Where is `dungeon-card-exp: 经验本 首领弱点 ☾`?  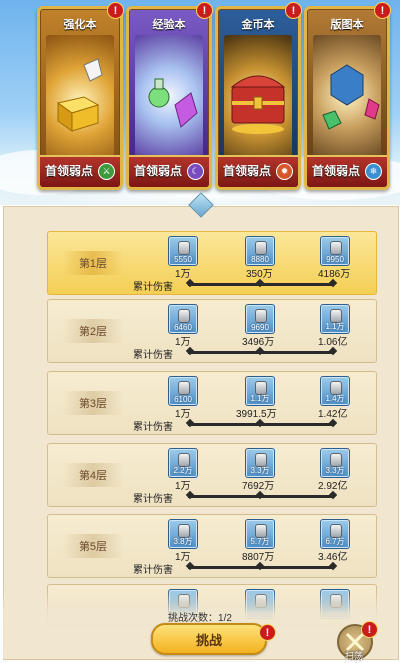 dungeon-card-exp: 经验本 首领弱点 ☾ is located at coordinates (169, 98).